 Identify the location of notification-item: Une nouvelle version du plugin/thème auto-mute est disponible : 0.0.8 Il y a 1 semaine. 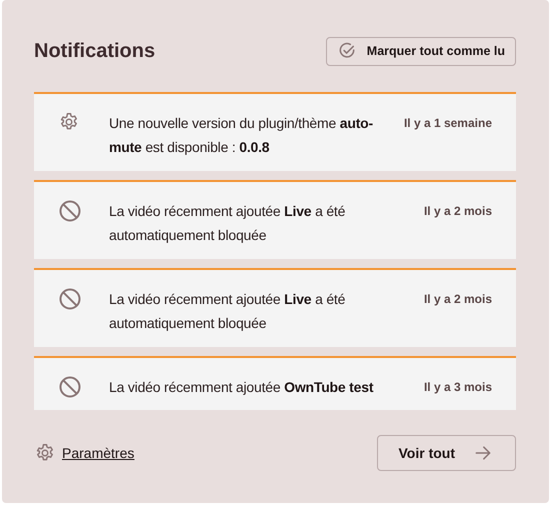
(275, 131).